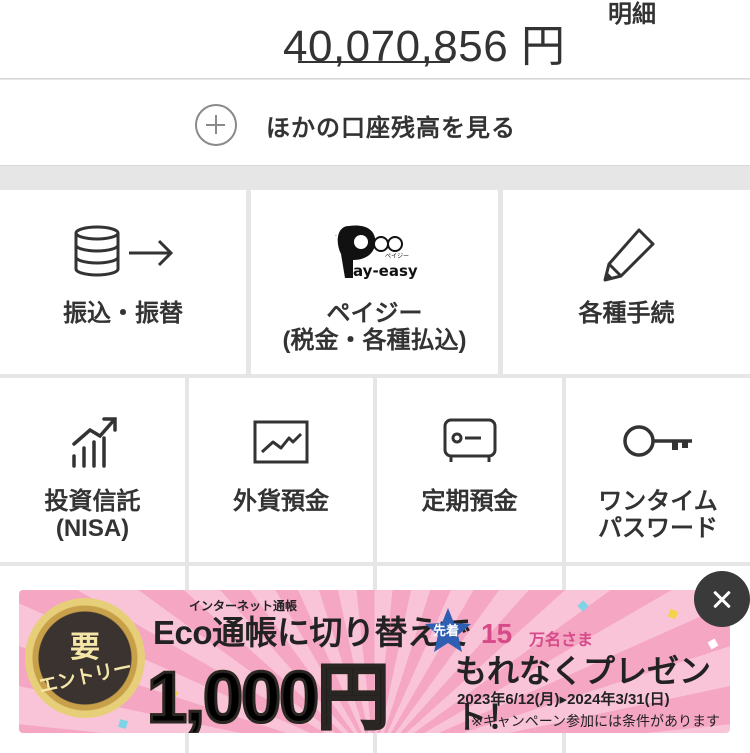  What do you see at coordinates (92, 470) in the screenshot?
I see `tile-investment-trust: 投資信託 (NISA)` at bounding box center [92, 470].